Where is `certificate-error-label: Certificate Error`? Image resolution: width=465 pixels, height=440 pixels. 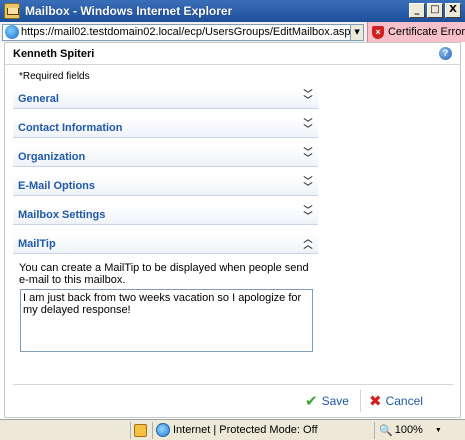
certificate-error-label: Certificate Error is located at coordinates (426, 32).